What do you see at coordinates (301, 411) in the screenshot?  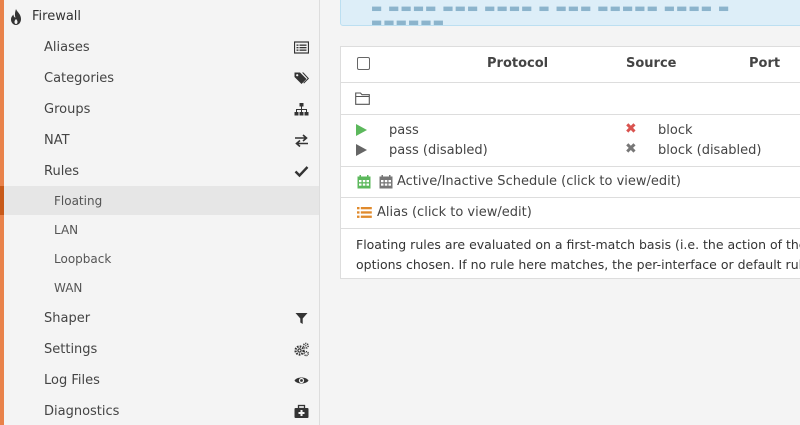 I see `medkit-icon` at bounding box center [301, 411].